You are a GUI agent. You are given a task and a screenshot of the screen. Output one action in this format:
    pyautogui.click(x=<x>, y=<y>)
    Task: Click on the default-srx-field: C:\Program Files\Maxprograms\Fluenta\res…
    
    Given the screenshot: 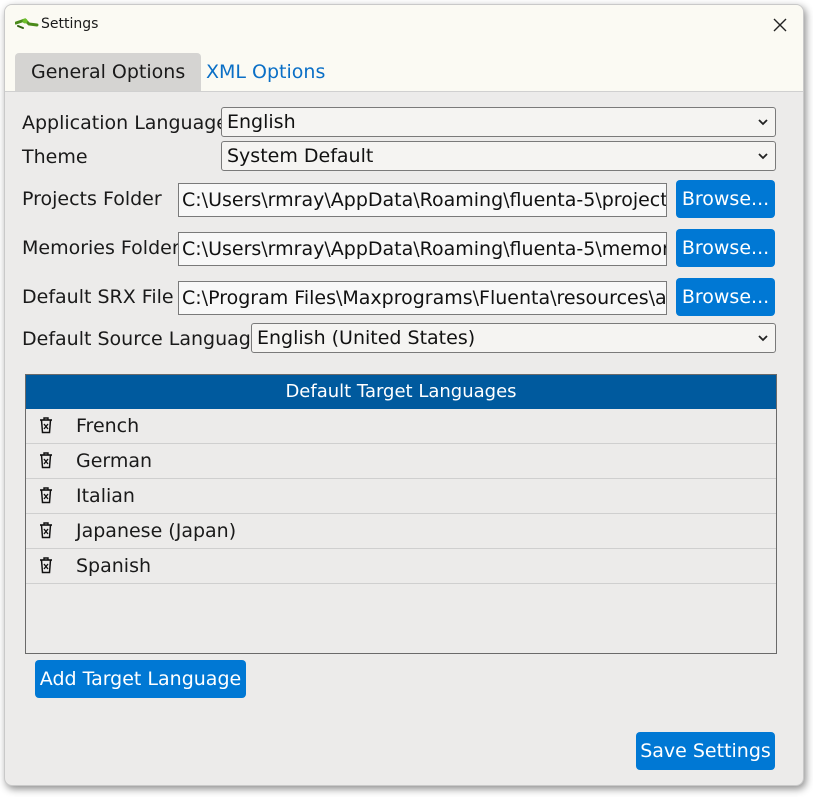 What is the action you would take?
    pyautogui.click(x=422, y=298)
    